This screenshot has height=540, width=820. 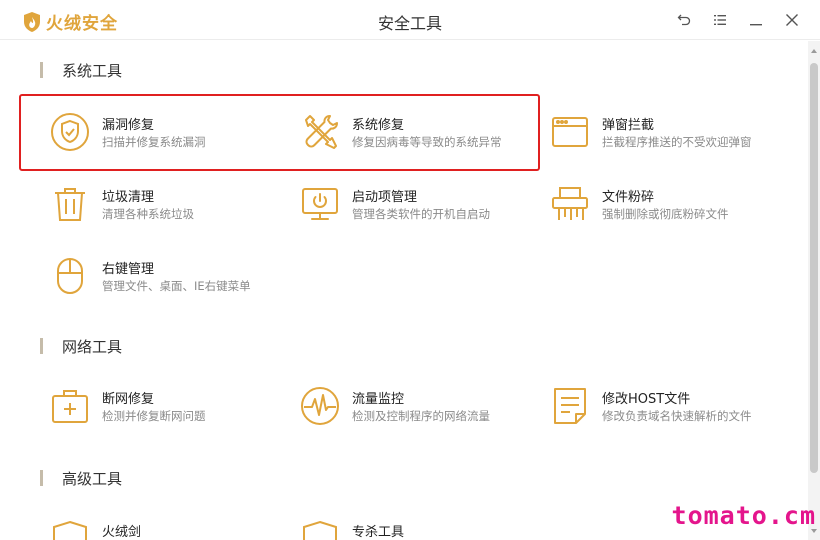 What do you see at coordinates (320, 132) in the screenshot?
I see `wrench-screwdriver-icon` at bounding box center [320, 132].